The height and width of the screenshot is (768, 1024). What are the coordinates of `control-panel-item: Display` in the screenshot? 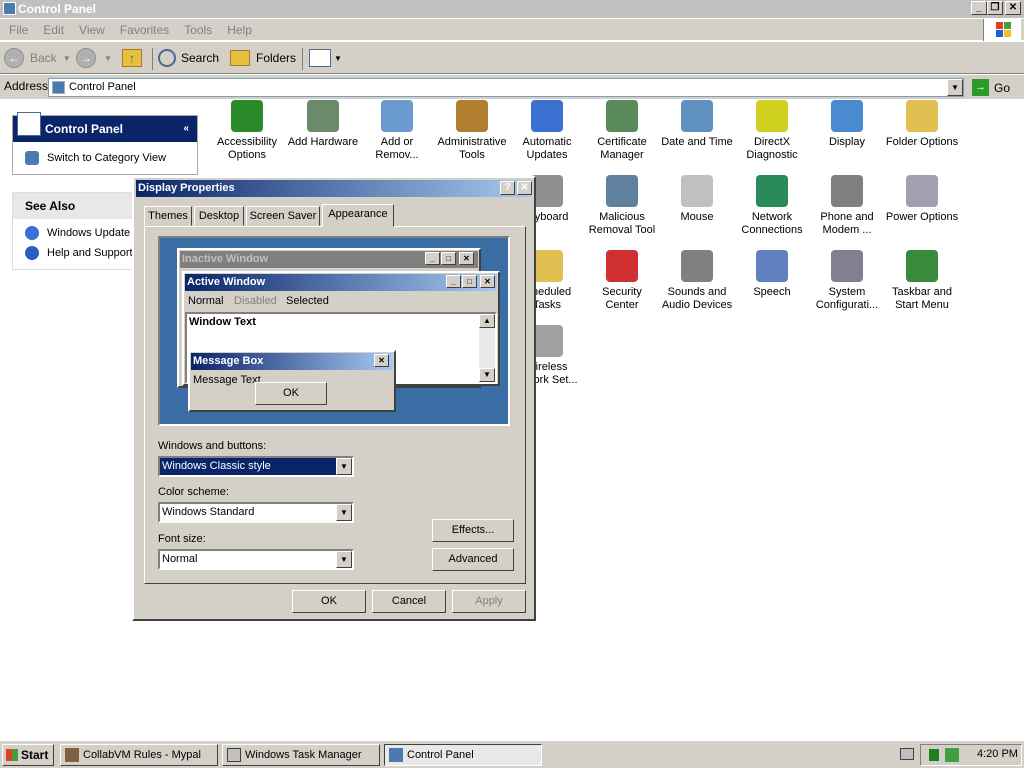 It's located at (847, 124).